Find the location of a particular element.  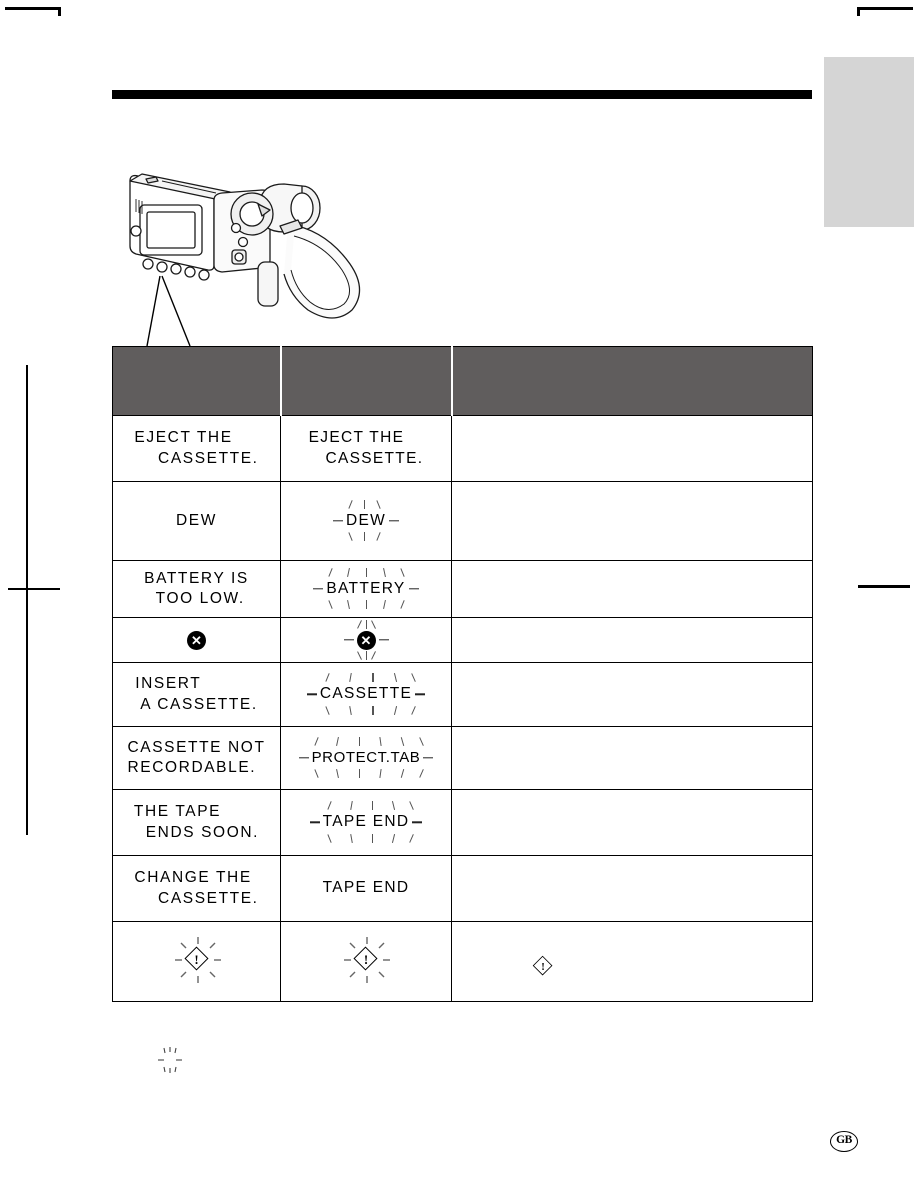

cell-lcd-display: EJECT THE CASSETTE. is located at coordinates (196, 448).